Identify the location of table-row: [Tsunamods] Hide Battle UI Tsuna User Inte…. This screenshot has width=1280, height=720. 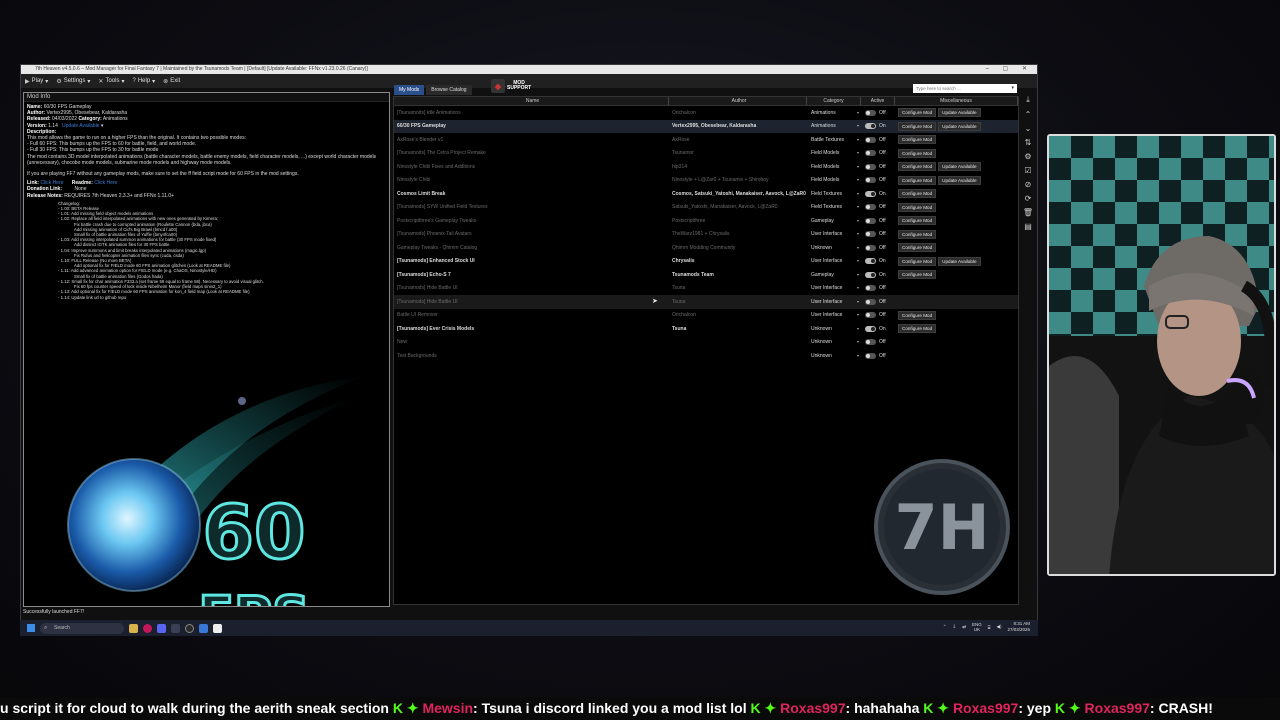
(706, 302).